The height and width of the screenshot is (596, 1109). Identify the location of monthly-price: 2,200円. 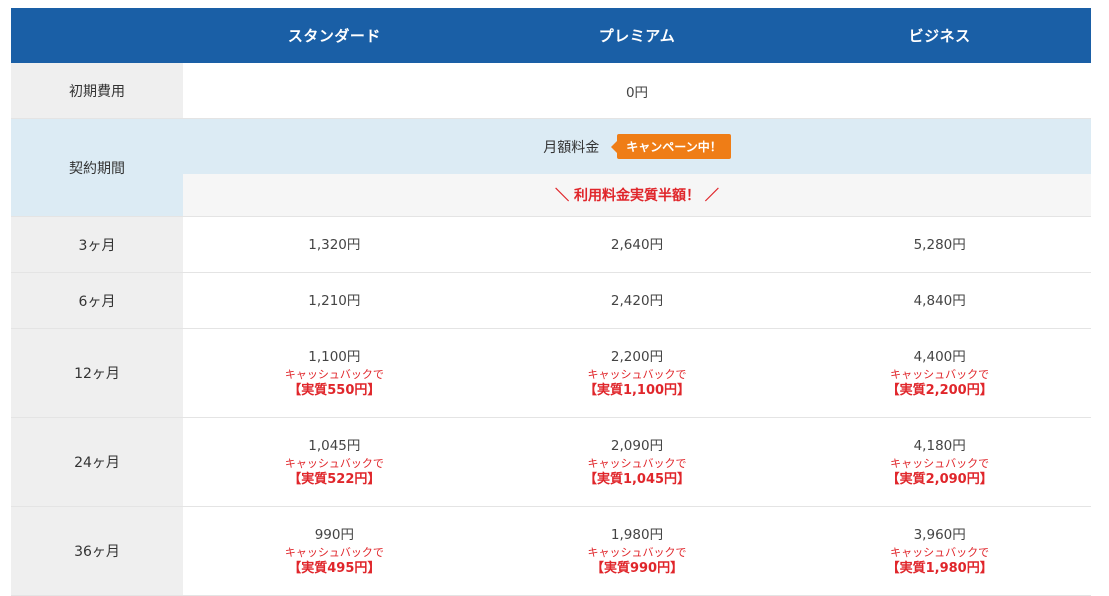
(637, 356).